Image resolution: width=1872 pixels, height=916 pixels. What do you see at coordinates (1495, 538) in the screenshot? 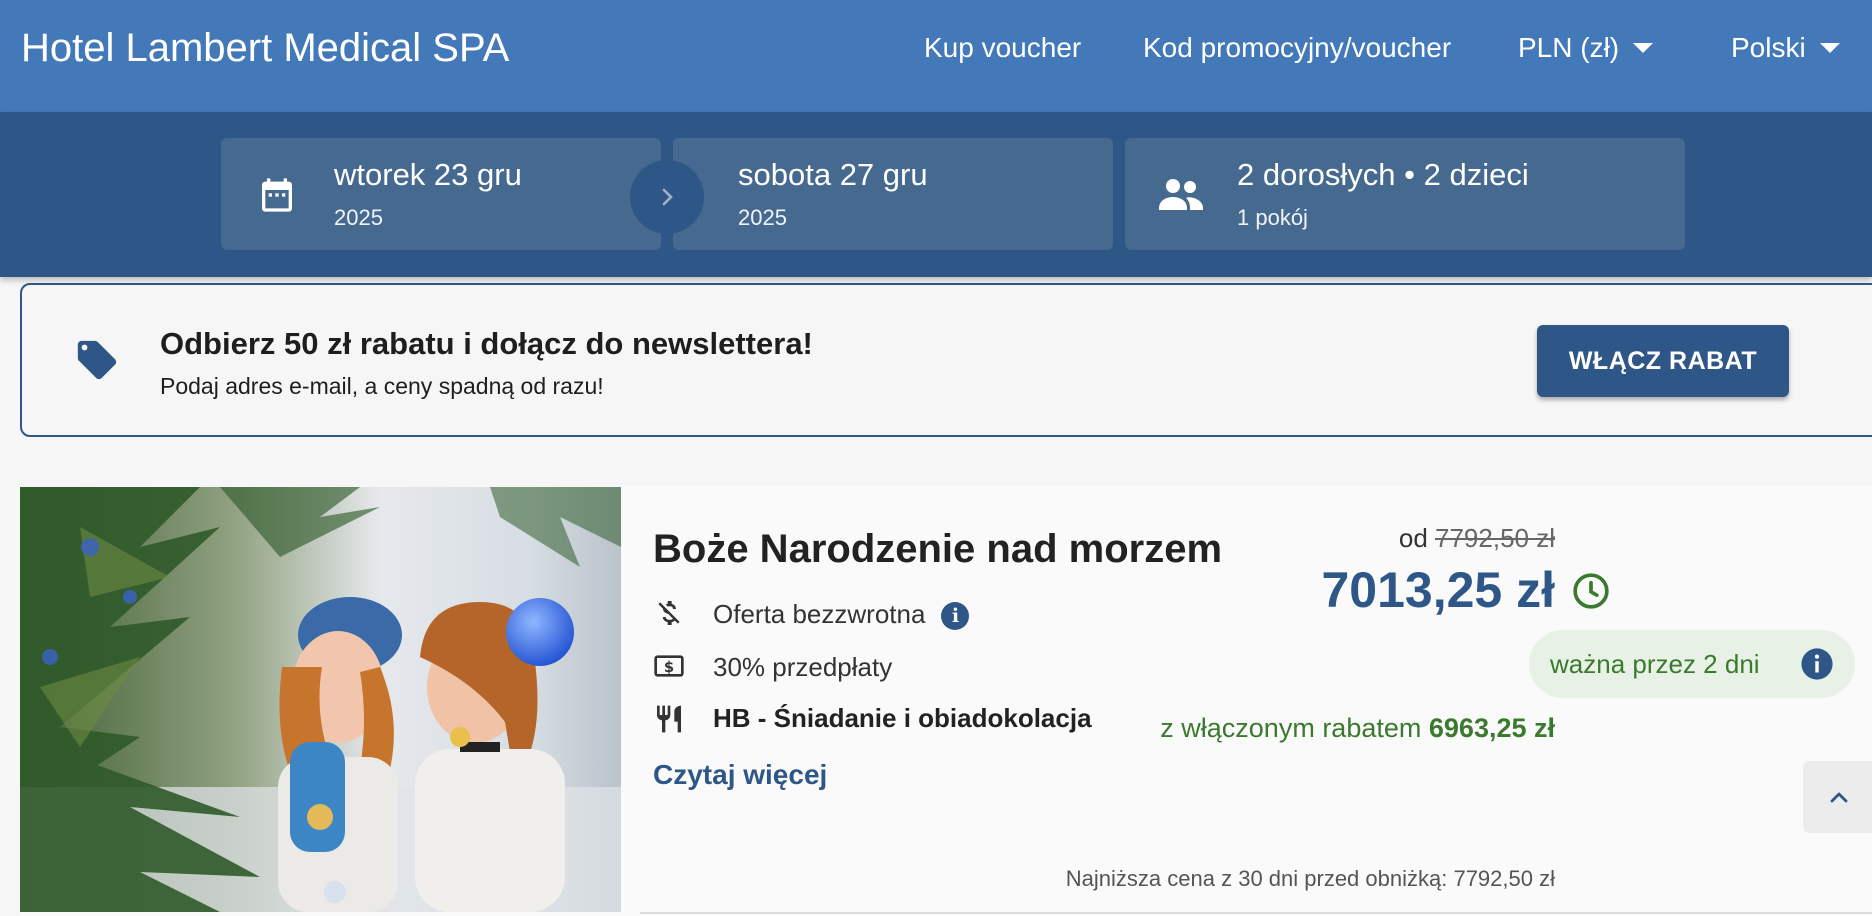
I see `old-price: 7792,50 zł` at bounding box center [1495, 538].